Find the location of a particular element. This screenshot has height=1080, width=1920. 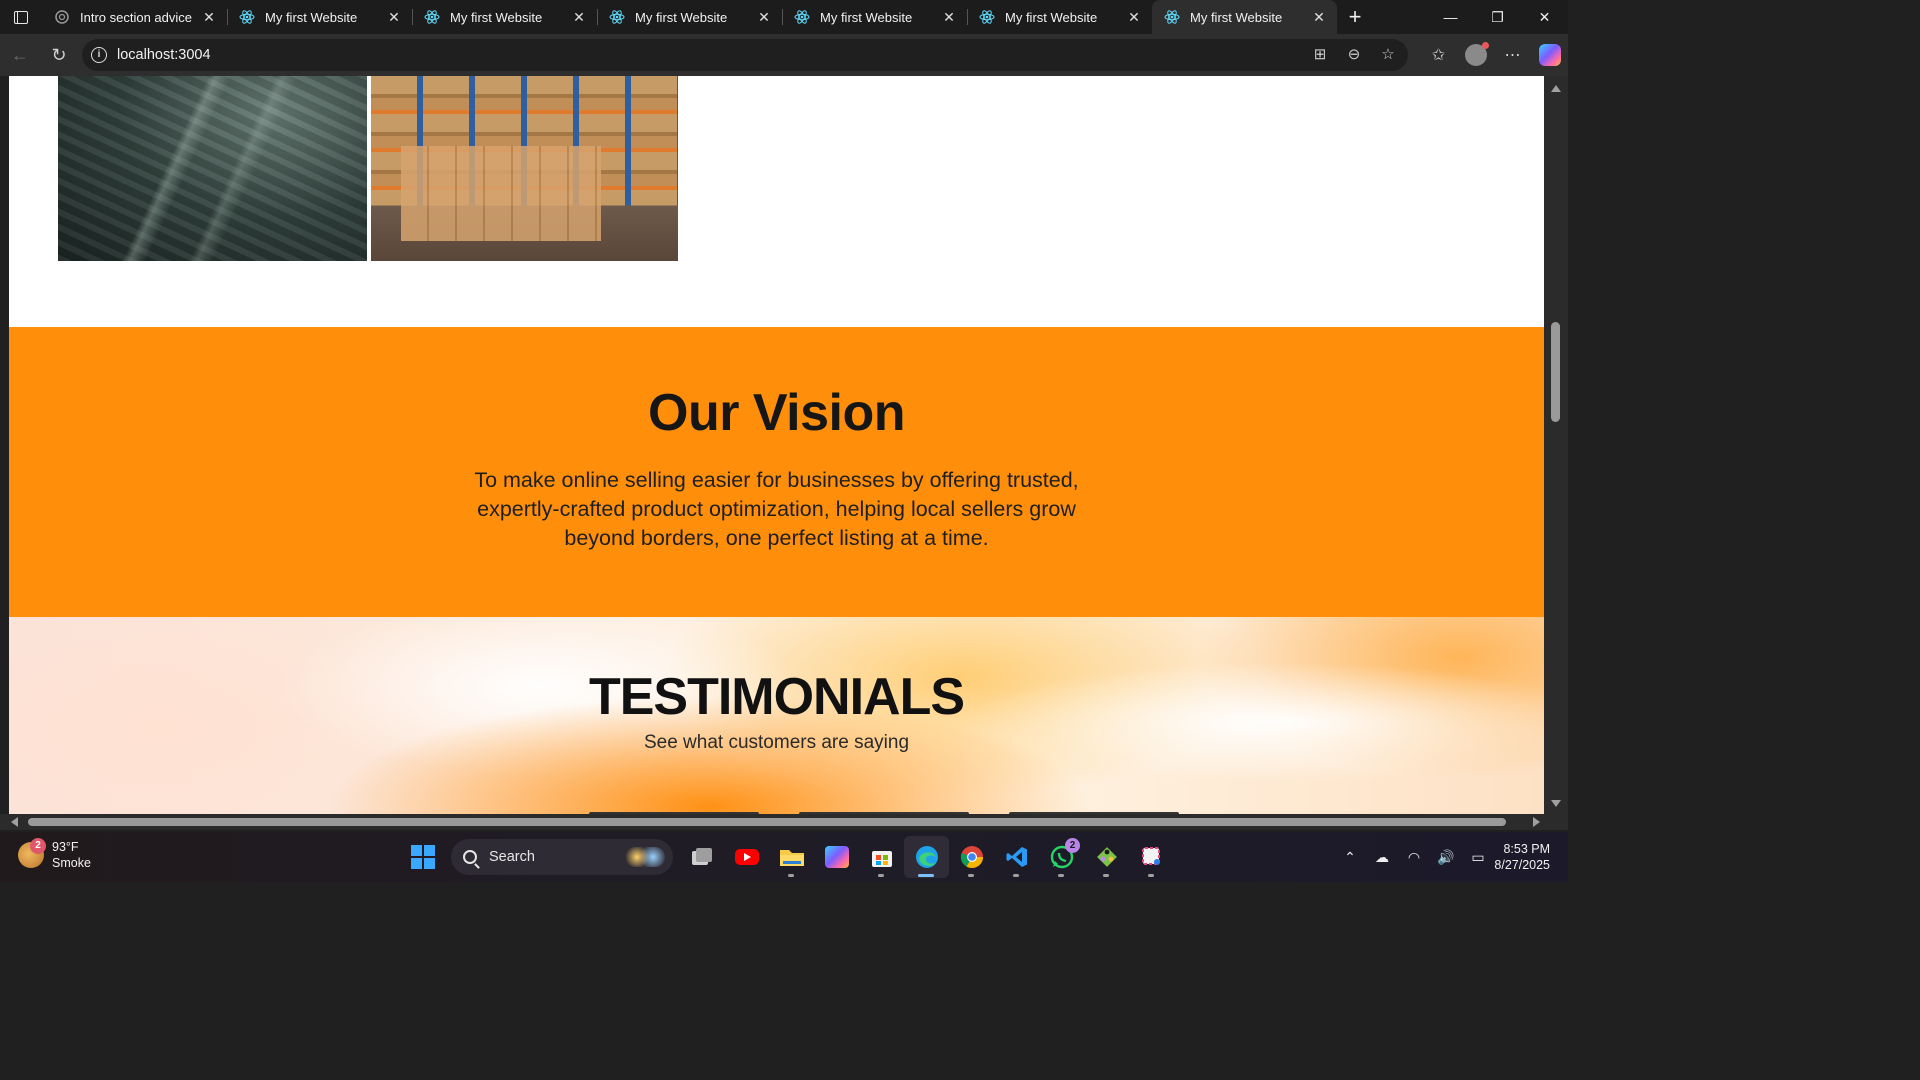

windows-logo-icon is located at coordinates (422, 857).